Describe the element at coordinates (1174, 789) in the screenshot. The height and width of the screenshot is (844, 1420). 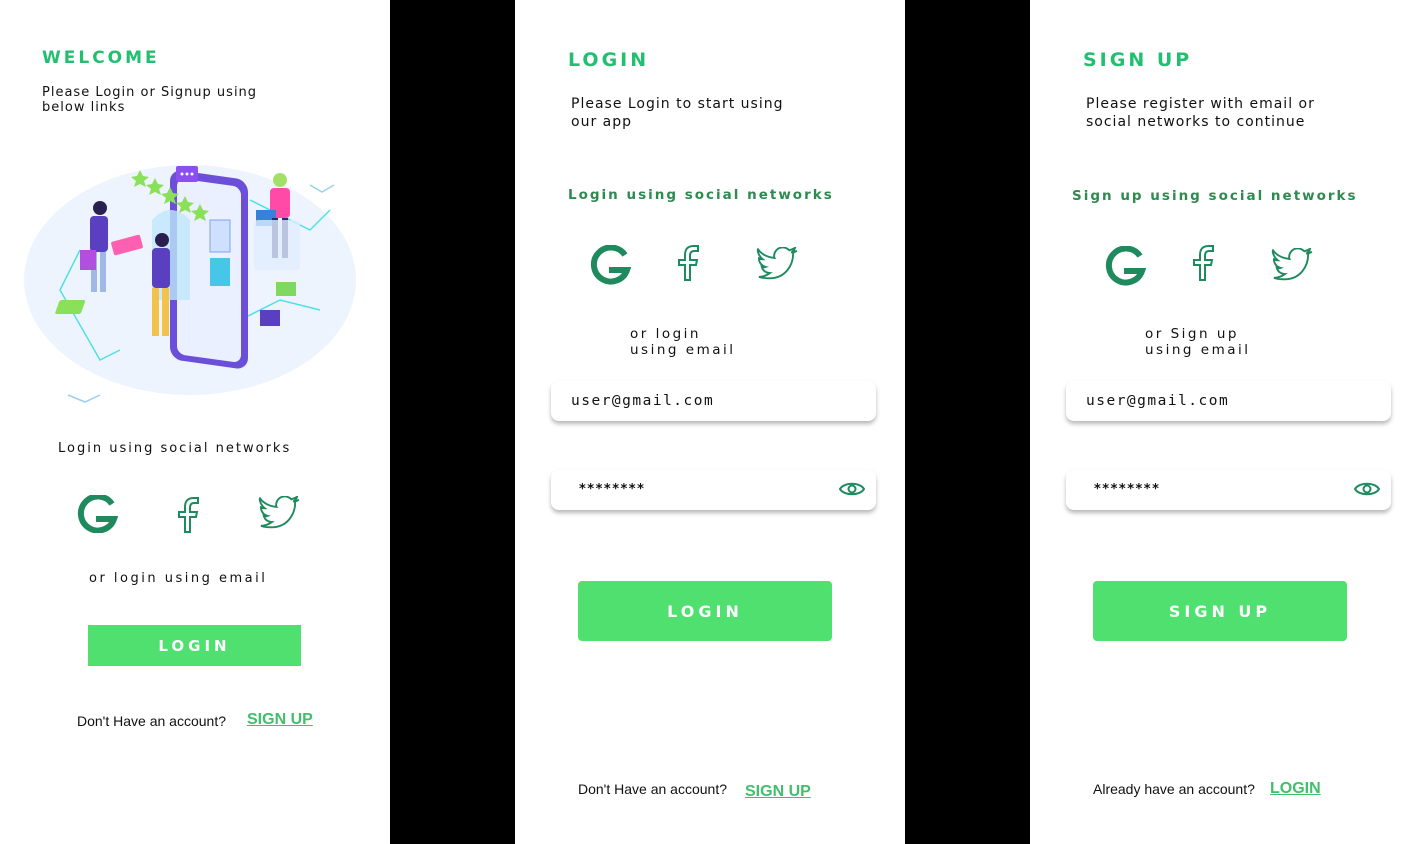
I see `have-account-text: Already have an account?` at that location.